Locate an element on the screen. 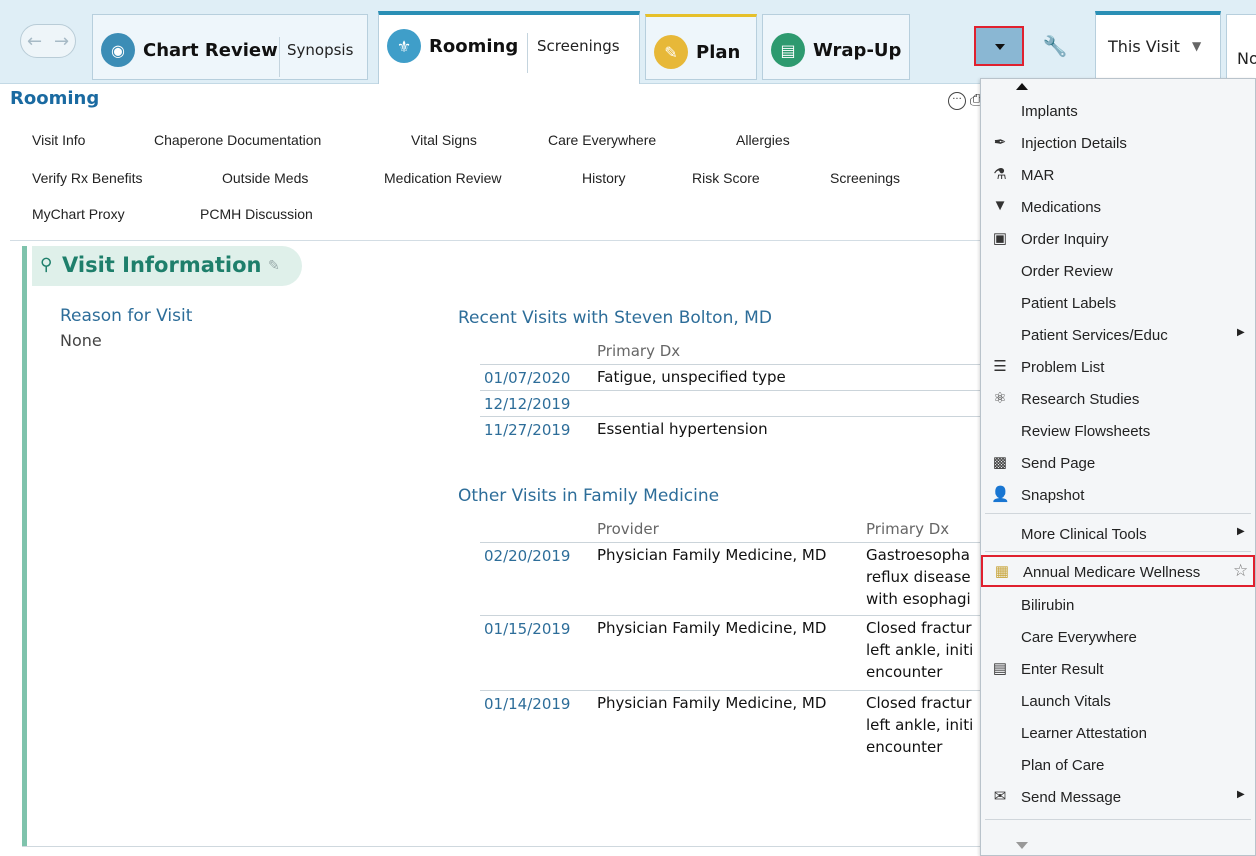 This screenshot has width=1256, height=856. recent-visits-title: Recent Visits with Steven Bolton, MD is located at coordinates (615, 318).